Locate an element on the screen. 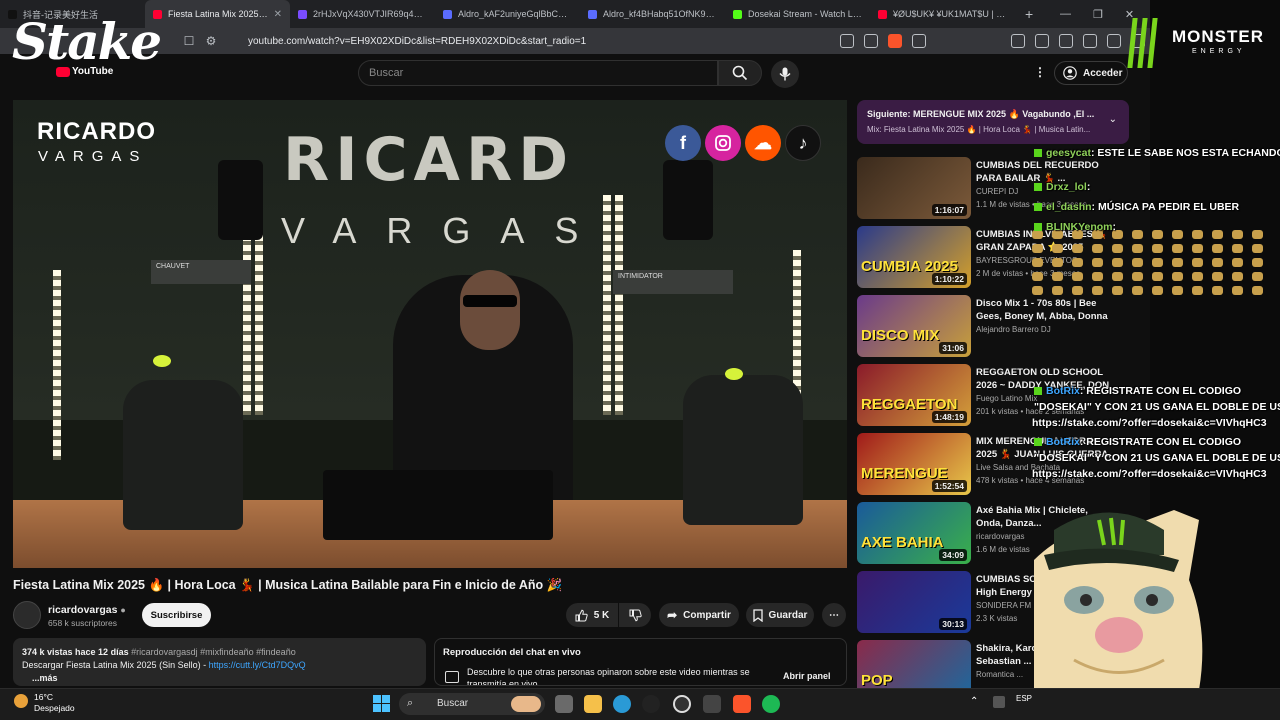 This screenshot has height=720, width=1280. video-thumbnail: AXE BAHIA 34:09 is located at coordinates (914, 533).